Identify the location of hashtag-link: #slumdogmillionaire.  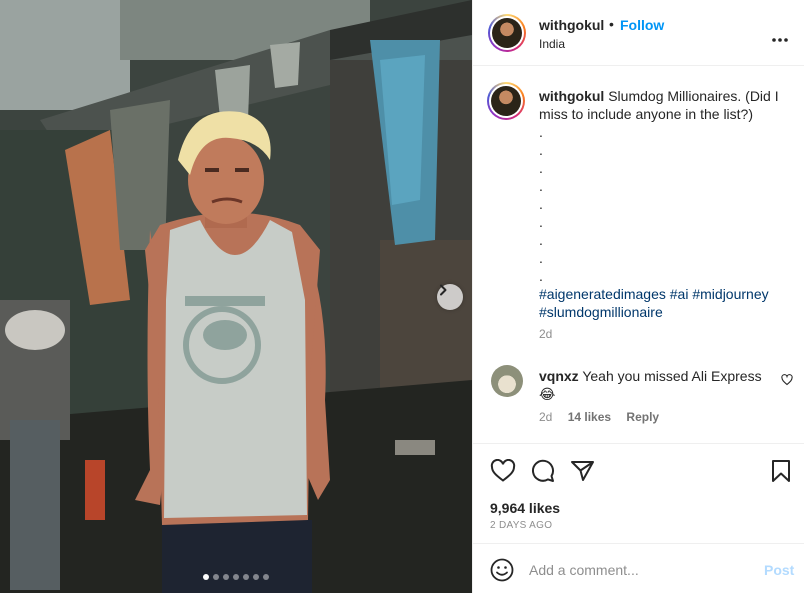
(601, 312).